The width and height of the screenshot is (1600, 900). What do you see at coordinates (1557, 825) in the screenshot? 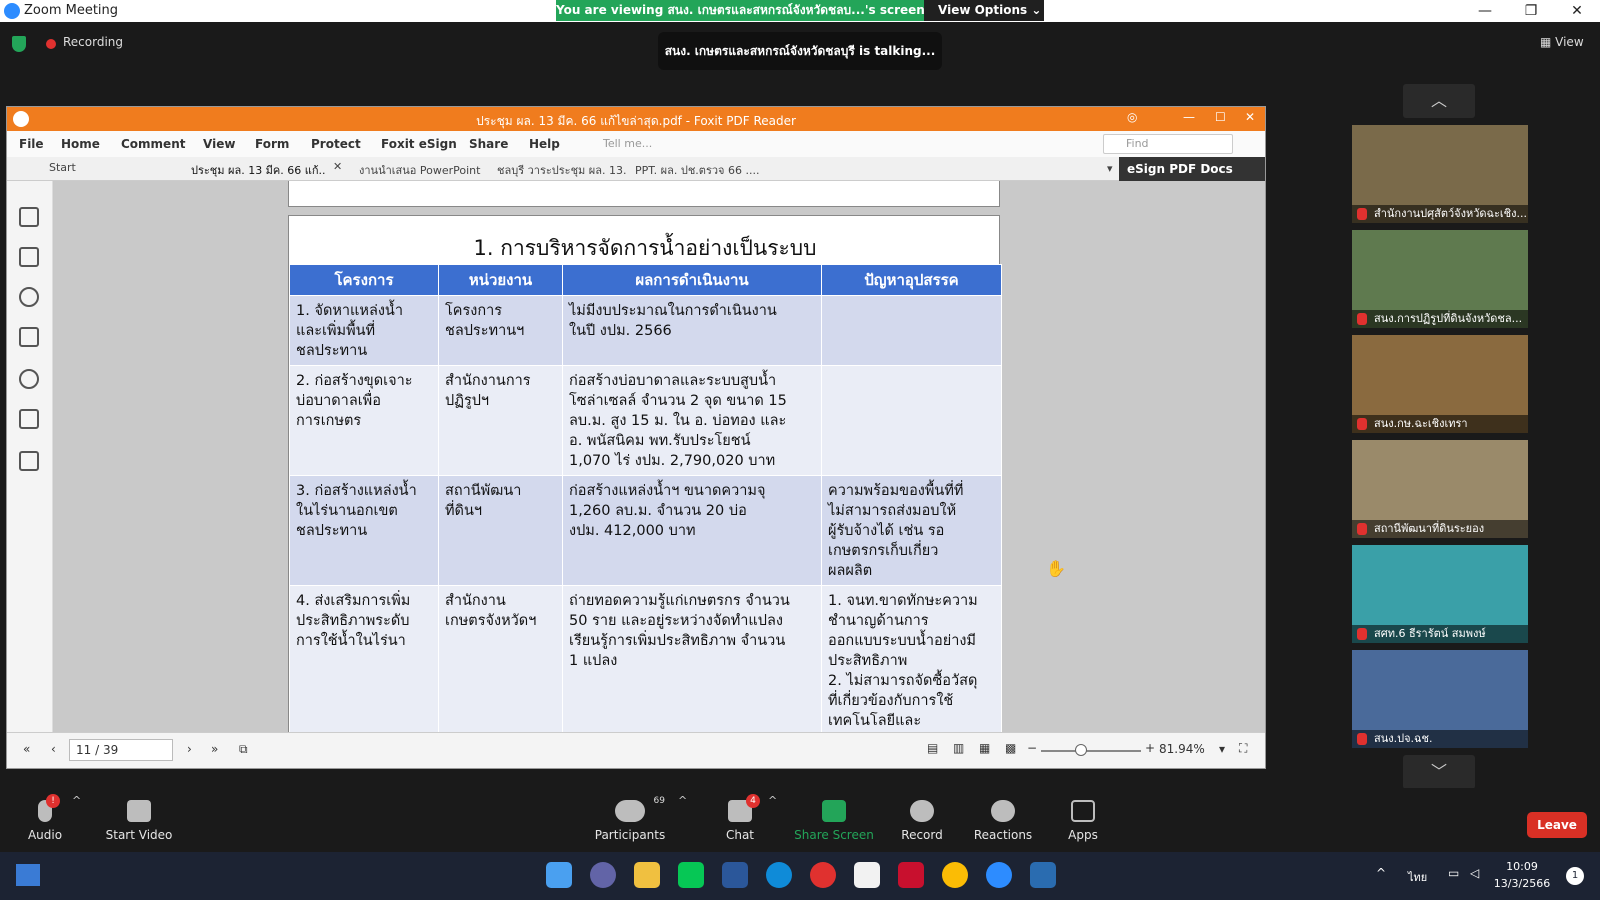
I see `leave-button: Leave` at bounding box center [1557, 825].